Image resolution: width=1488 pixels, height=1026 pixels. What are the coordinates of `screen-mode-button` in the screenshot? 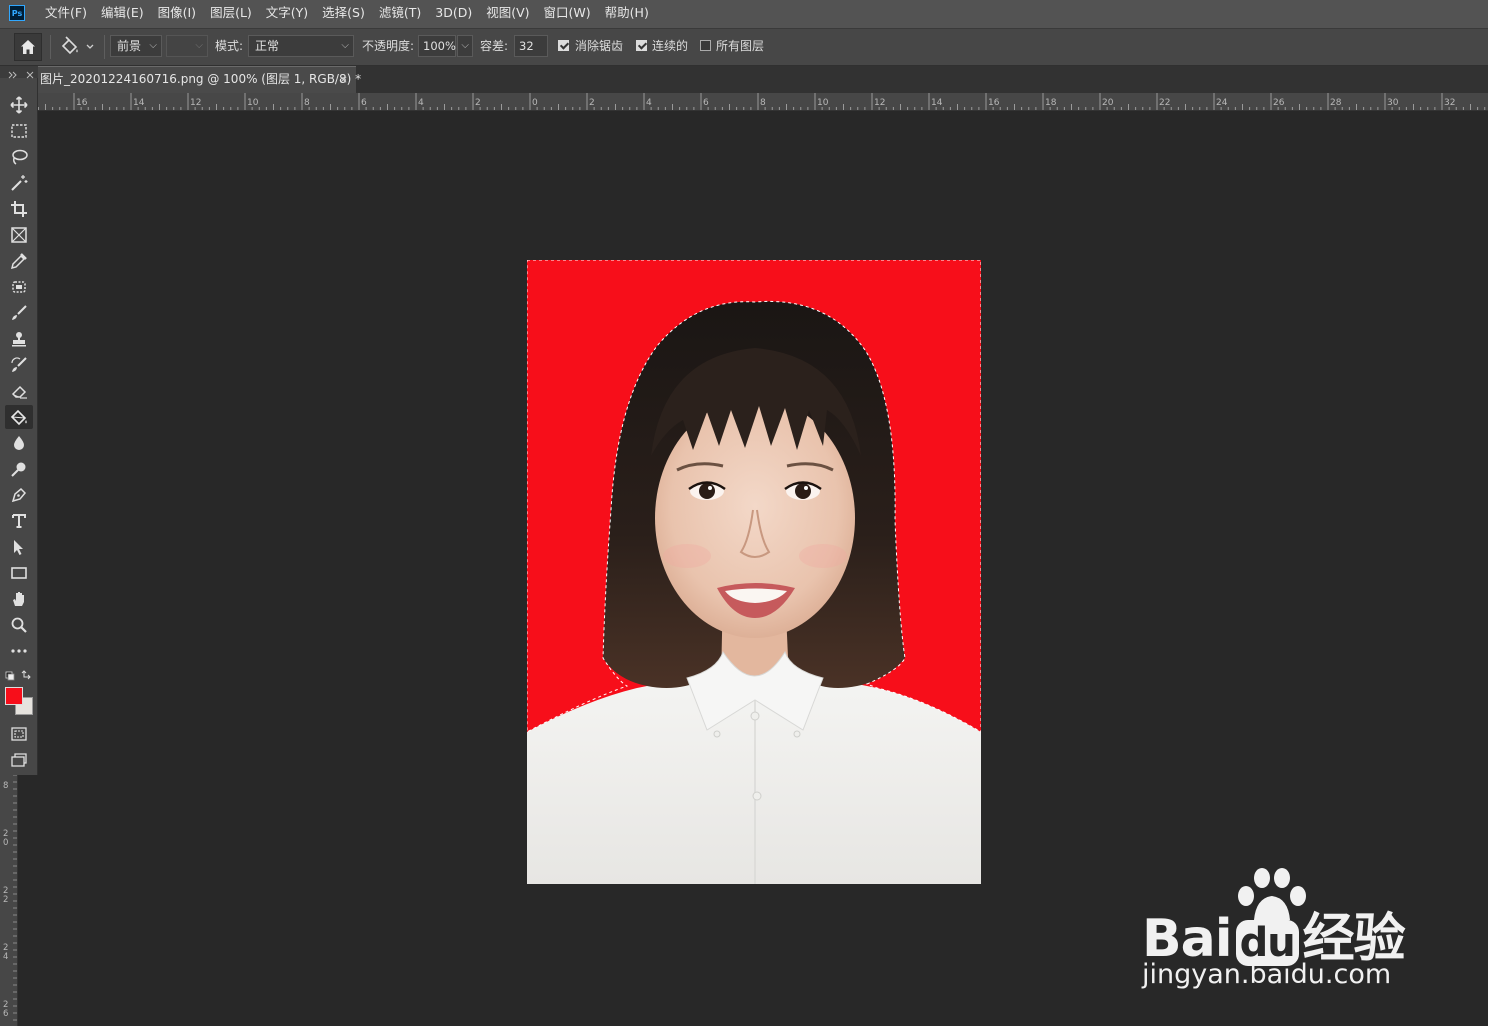 It's located at (19, 760).